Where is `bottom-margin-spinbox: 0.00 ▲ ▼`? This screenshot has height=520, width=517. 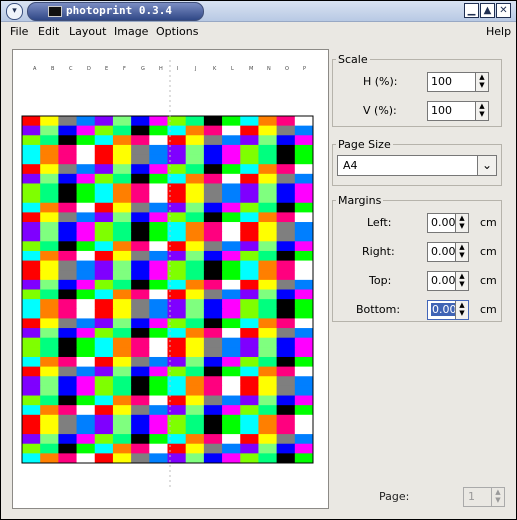
bottom-margin-spinbox: 0.00 ▲ ▼ is located at coordinates (448, 310).